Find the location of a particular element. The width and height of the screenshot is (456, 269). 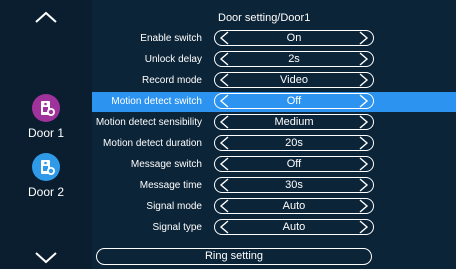

setting-value-selector: Medium is located at coordinates (294, 122).